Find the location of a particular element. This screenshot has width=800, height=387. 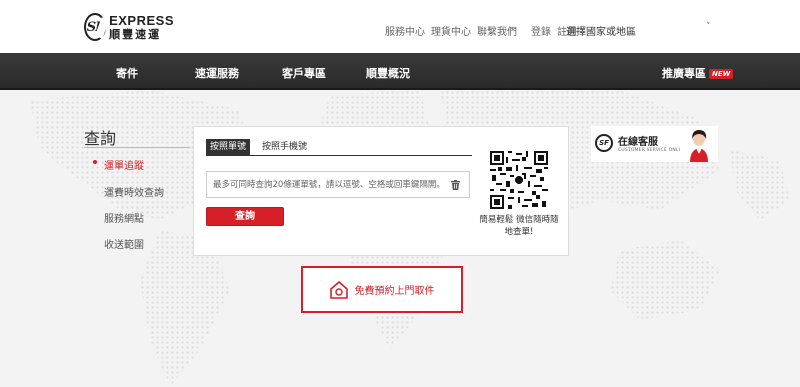

sidebar-item-rates-times: 運費時效查詢 is located at coordinates (134, 191).